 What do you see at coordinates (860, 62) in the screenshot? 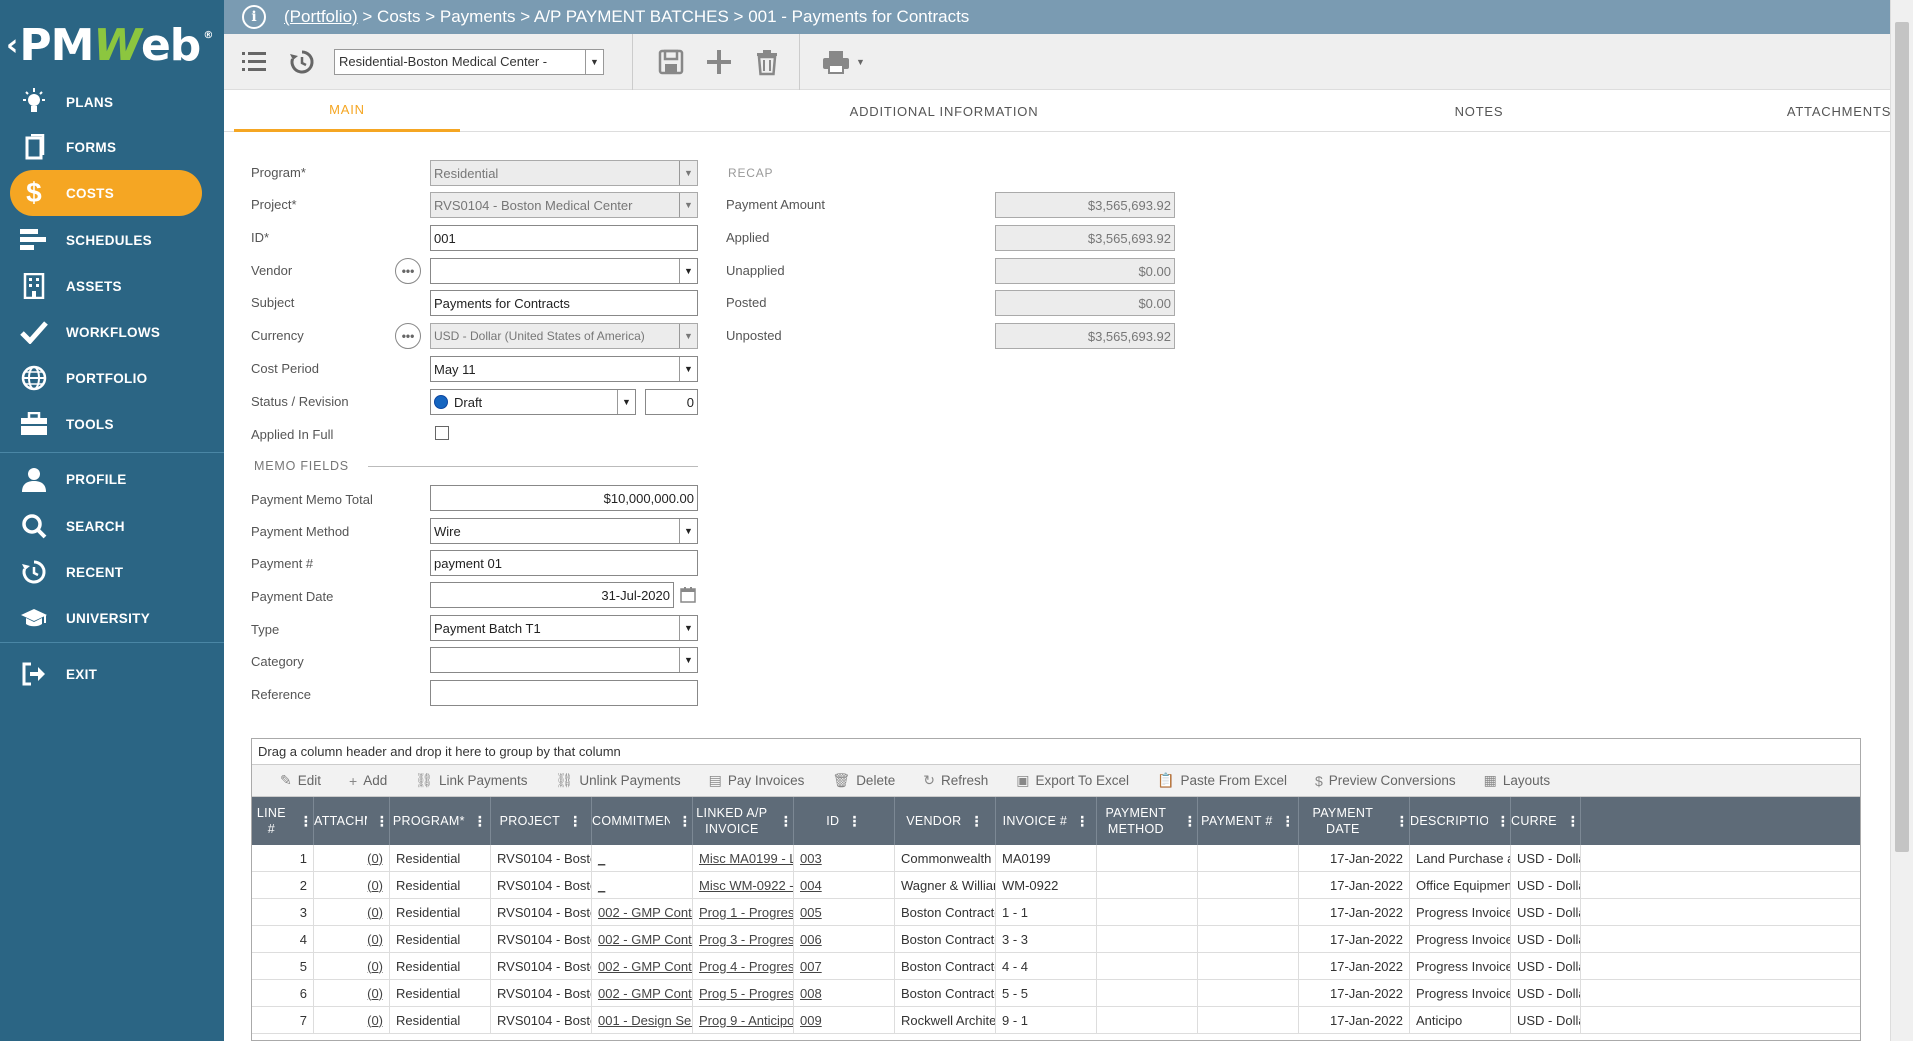
I see `print-dropdown-chevron-icon: ▼` at bounding box center [860, 62].